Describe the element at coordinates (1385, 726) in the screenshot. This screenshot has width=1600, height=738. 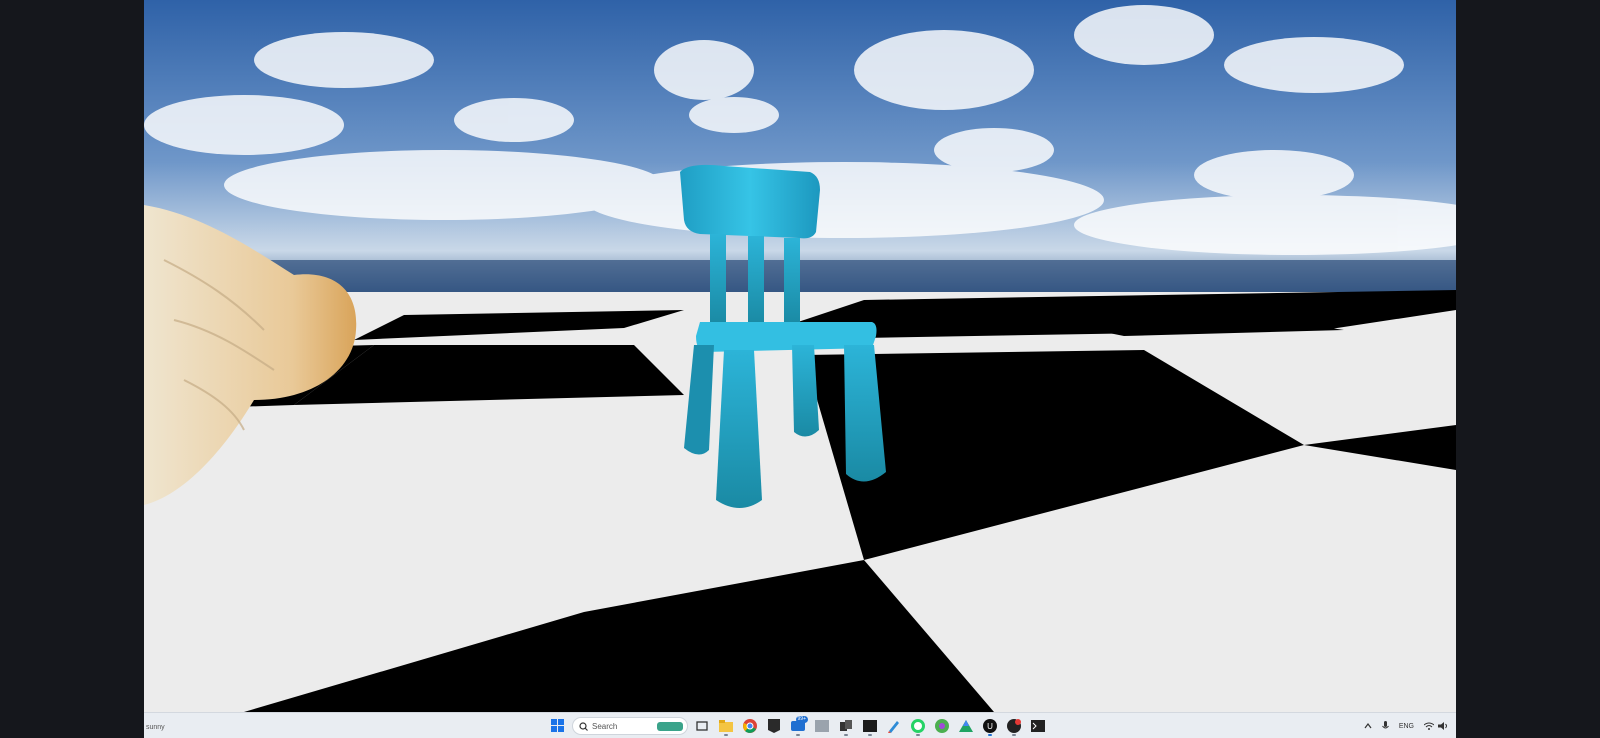
I see `microphone-icon` at that location.